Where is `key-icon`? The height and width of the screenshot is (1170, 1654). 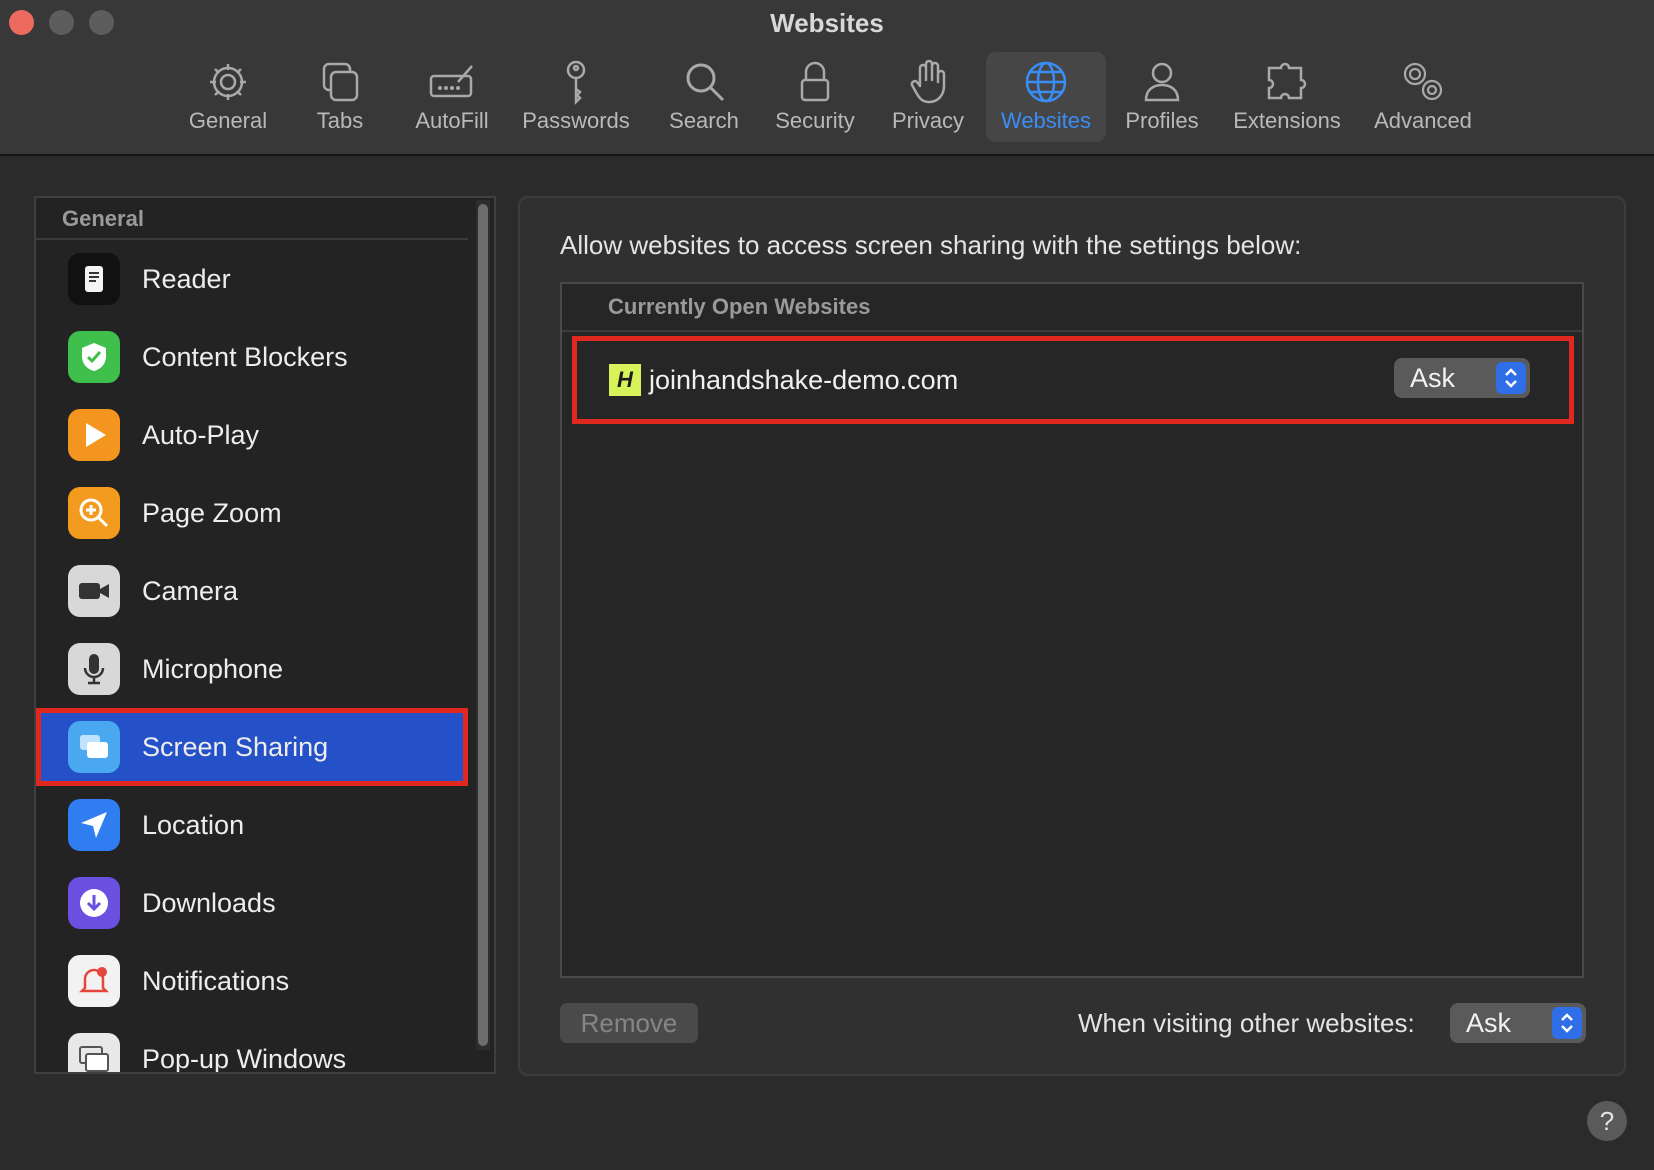 key-icon is located at coordinates (576, 83).